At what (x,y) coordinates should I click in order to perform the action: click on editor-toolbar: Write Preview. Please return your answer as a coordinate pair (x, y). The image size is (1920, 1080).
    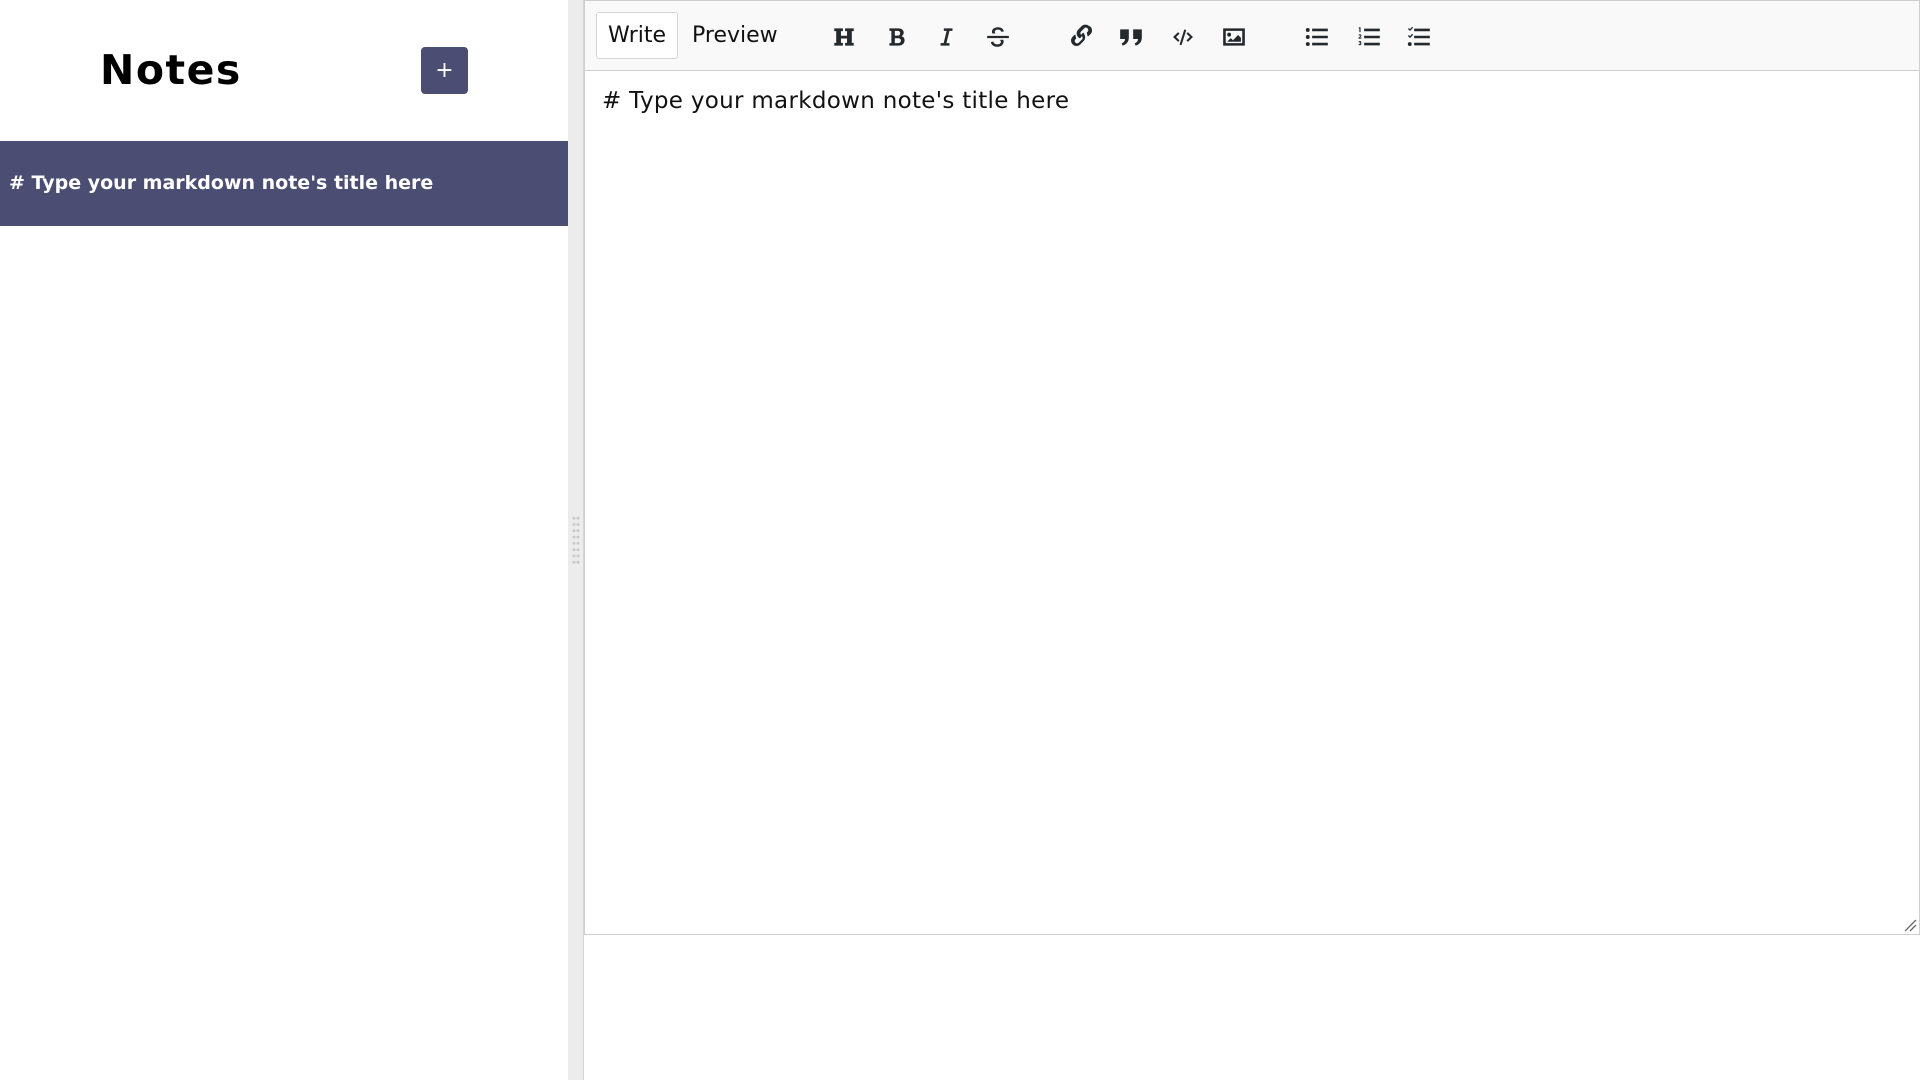
    Looking at the image, I should click on (1252, 36).